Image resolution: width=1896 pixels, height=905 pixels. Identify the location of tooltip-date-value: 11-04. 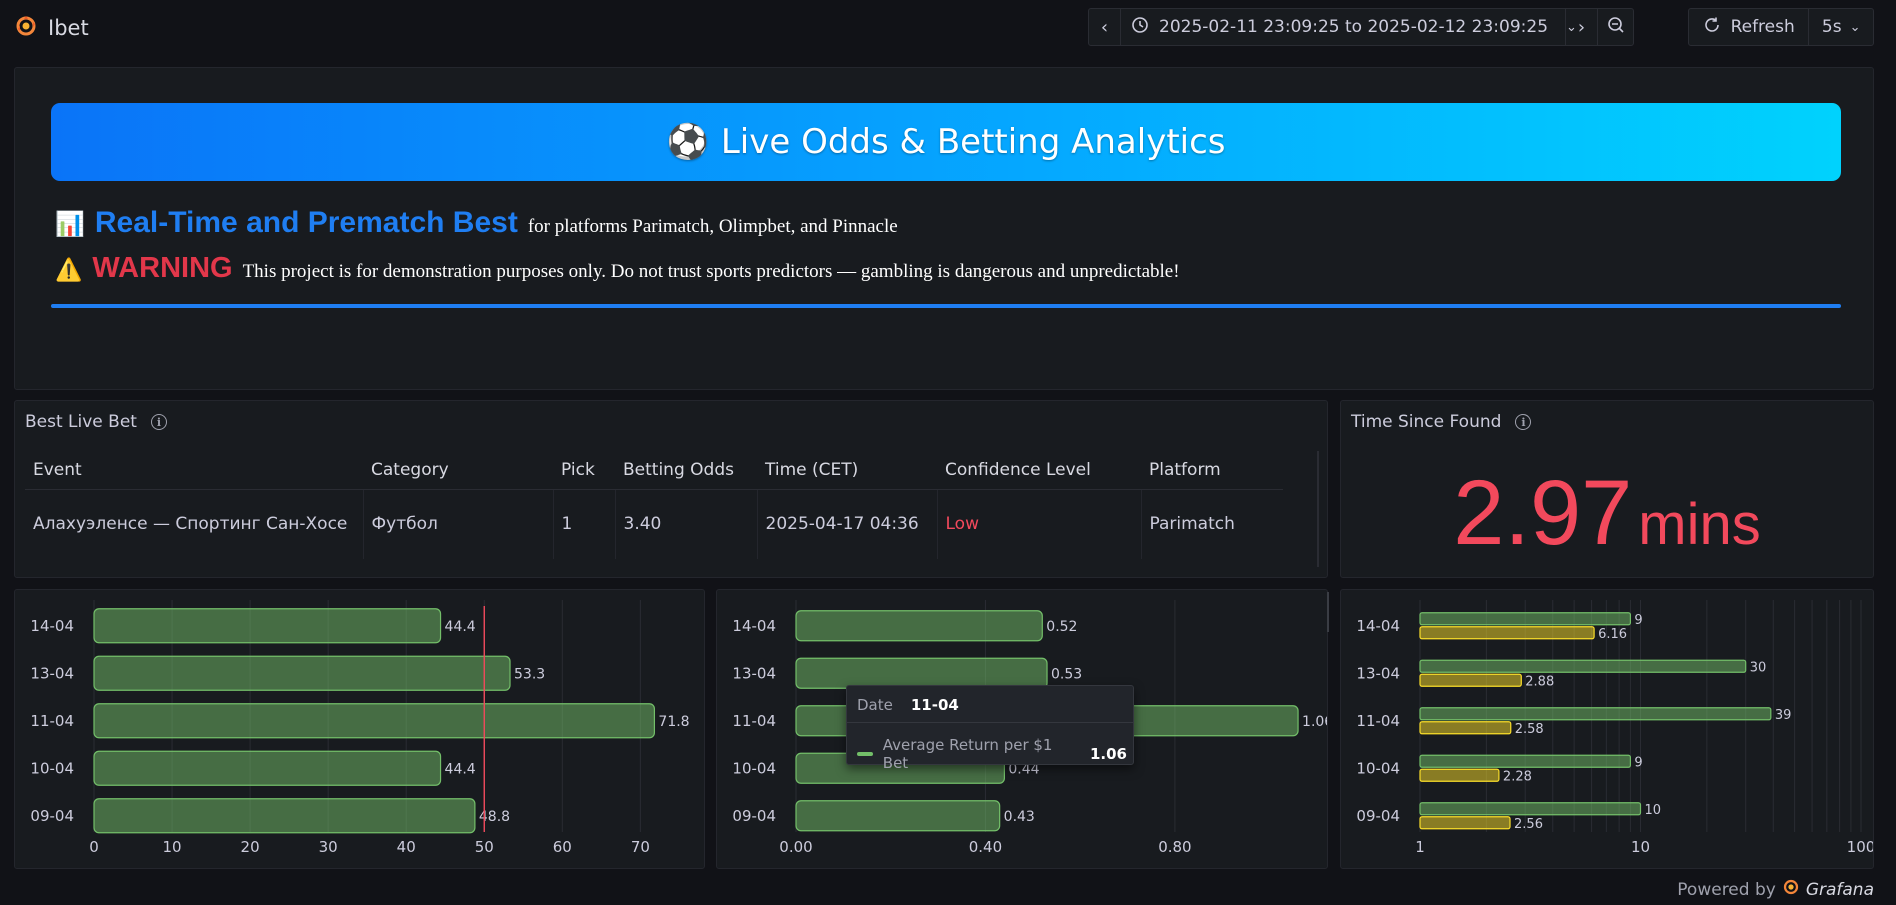
(934, 705).